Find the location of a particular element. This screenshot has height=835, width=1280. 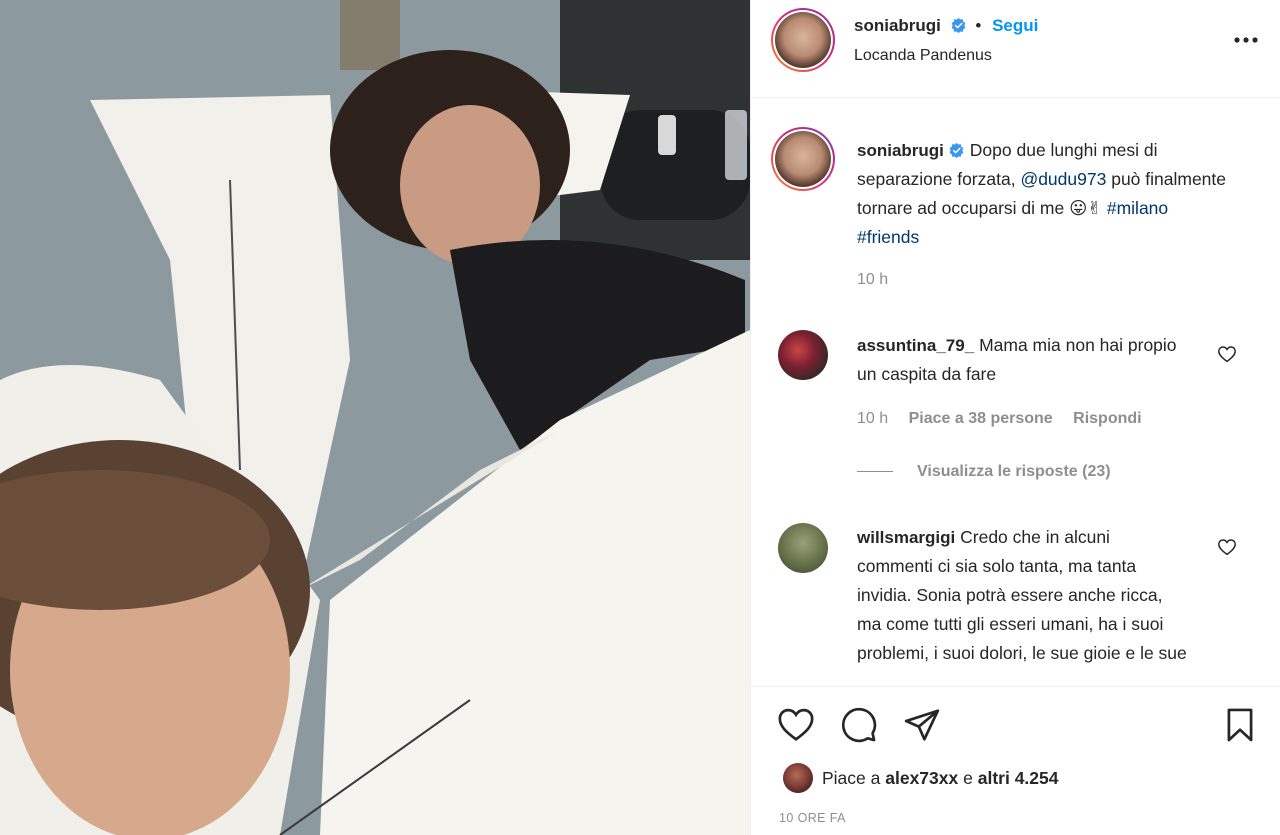

follow-button: Segui is located at coordinates (1015, 25).